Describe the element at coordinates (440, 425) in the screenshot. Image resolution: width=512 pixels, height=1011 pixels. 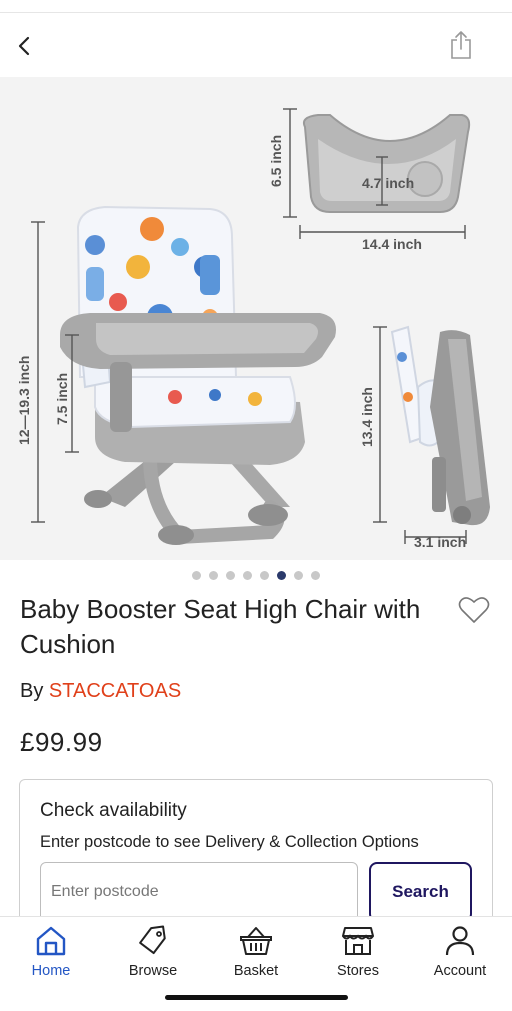
I see `folded-chair-illustration` at that location.